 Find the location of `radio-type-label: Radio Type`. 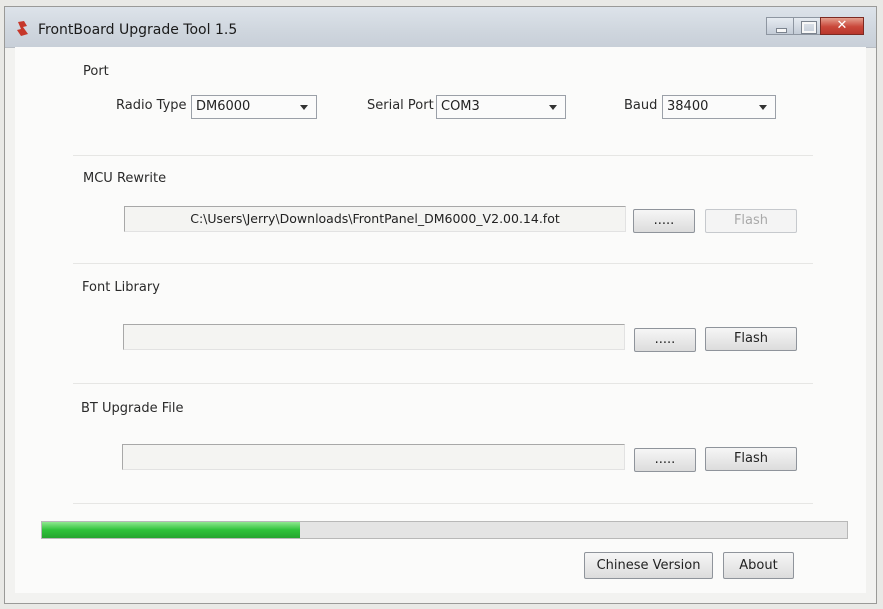

radio-type-label: Radio Type is located at coordinates (151, 105).